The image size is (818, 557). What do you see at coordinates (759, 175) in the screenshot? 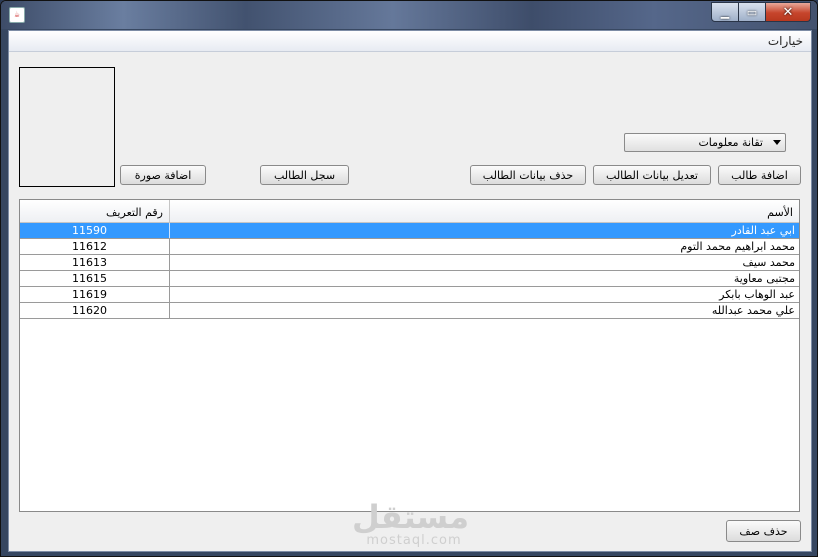
I see `add-student-button: اضافة طالب` at bounding box center [759, 175].